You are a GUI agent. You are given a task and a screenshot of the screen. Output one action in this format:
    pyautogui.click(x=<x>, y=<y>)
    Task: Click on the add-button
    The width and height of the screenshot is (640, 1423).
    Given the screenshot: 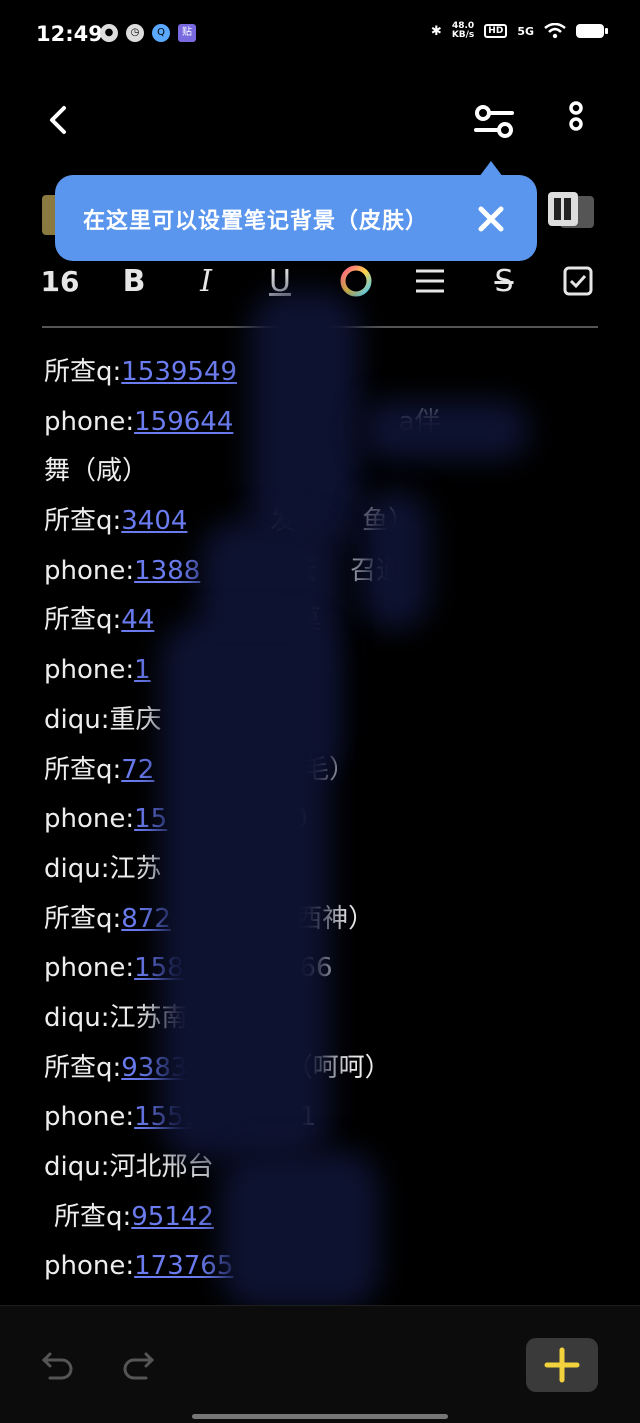 What is the action you would take?
    pyautogui.click(x=562, y=1365)
    